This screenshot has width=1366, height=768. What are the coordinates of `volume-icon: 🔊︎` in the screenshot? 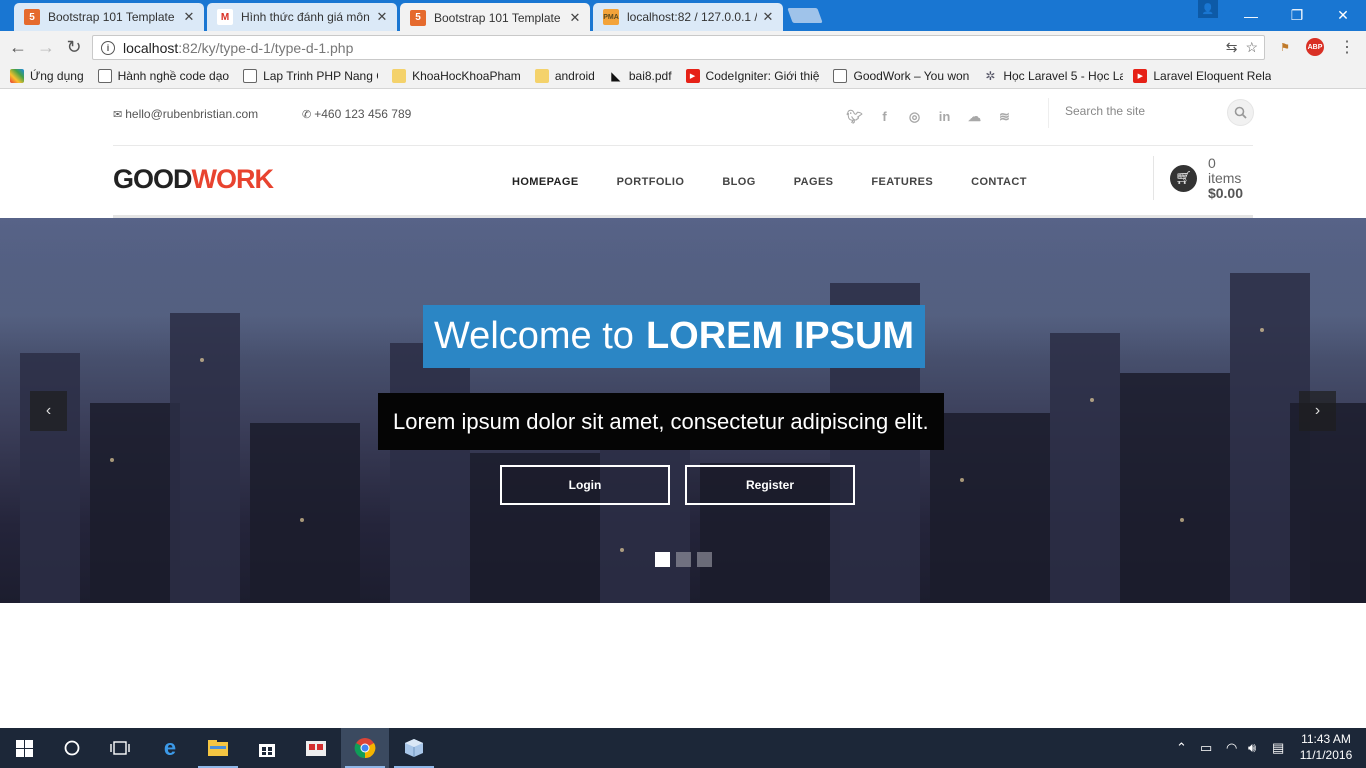 It's located at (1252, 748).